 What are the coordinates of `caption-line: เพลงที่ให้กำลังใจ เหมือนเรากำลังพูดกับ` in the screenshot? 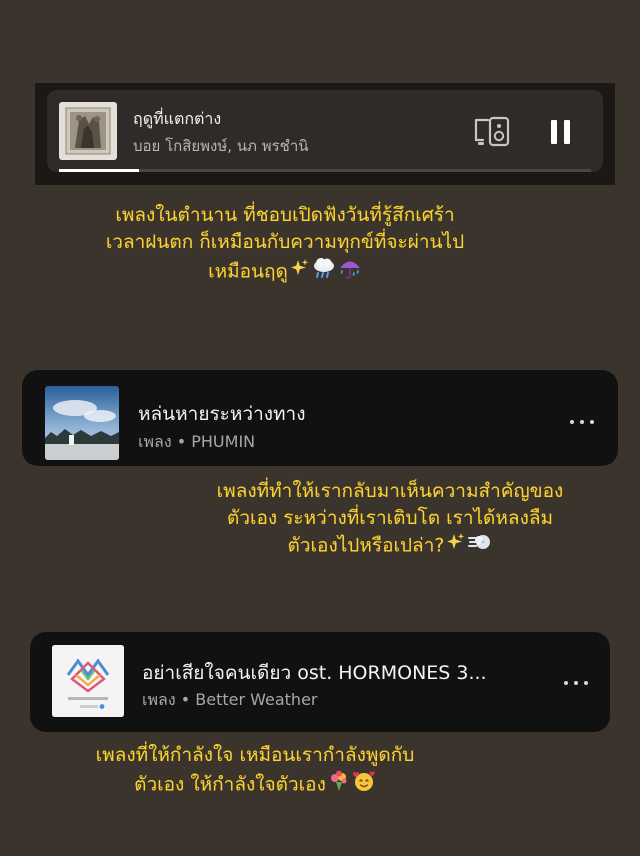 It's located at (255, 755).